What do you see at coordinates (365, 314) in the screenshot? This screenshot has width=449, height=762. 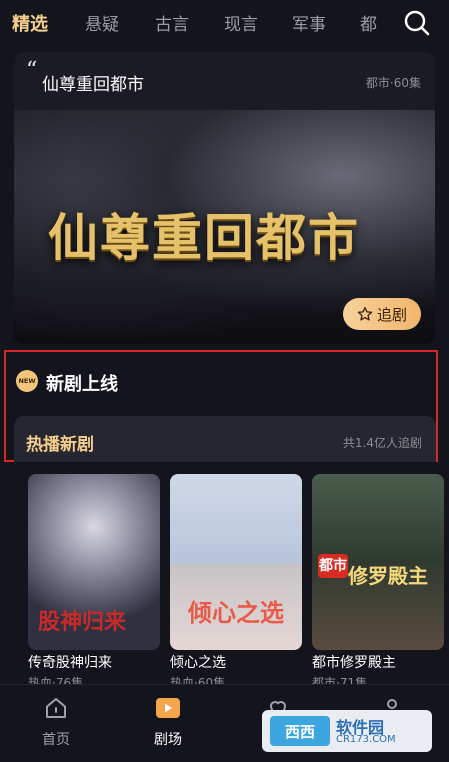 I see `star-icon` at bounding box center [365, 314].